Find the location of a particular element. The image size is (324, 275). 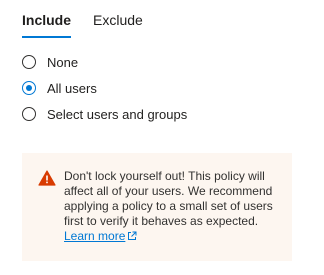

radio-label: Select users and groups is located at coordinates (117, 114).